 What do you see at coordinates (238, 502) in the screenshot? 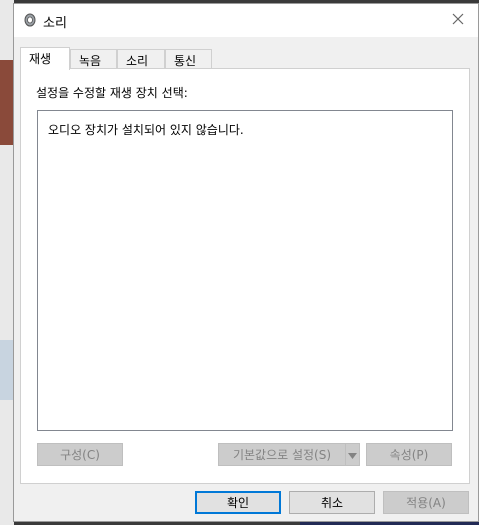
I see `ok-button: 확인` at bounding box center [238, 502].